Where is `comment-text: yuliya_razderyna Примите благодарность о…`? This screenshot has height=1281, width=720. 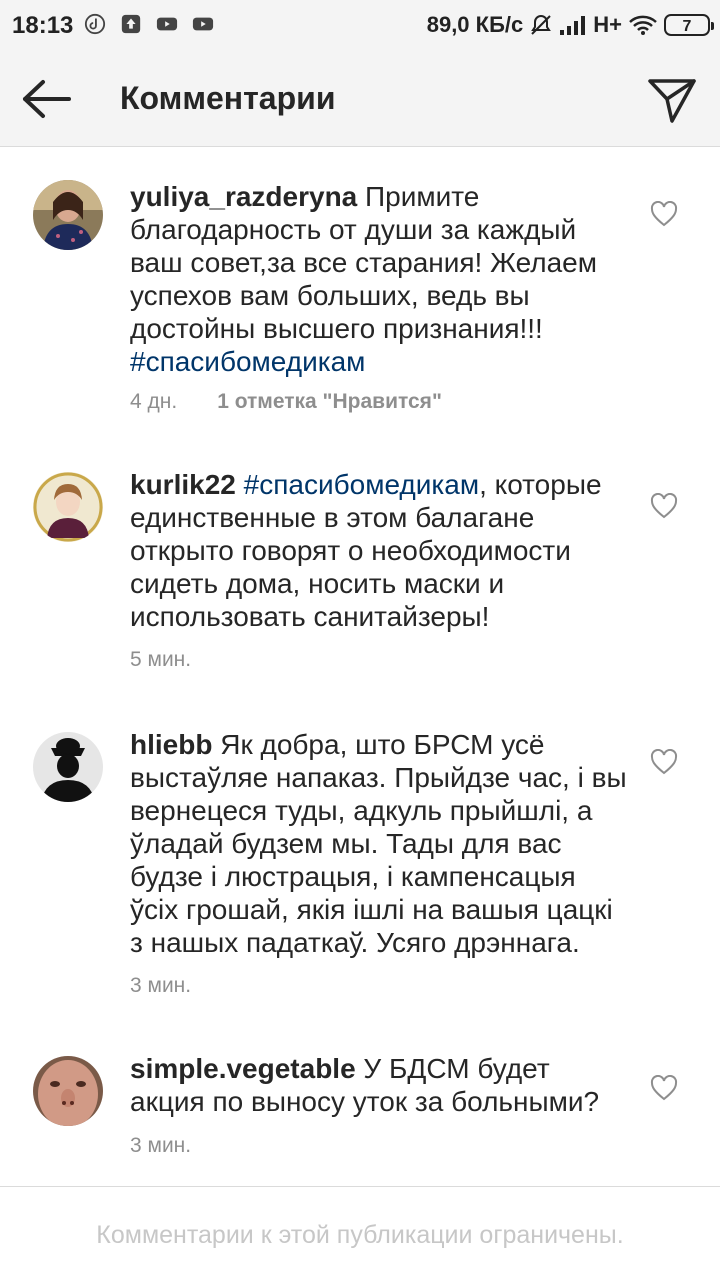
comment-text: yuliya_razderyna Примите благодарность о… is located at coordinates (380, 279).